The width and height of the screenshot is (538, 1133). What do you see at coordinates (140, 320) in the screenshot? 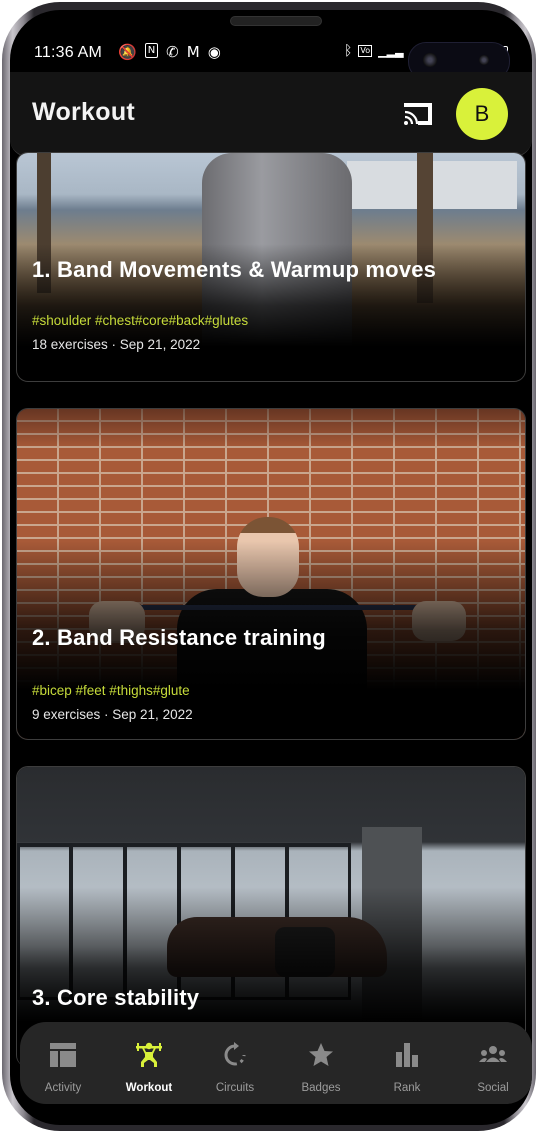
I see `workout-tags: #shoulder #chest#core#back#glutes` at bounding box center [140, 320].